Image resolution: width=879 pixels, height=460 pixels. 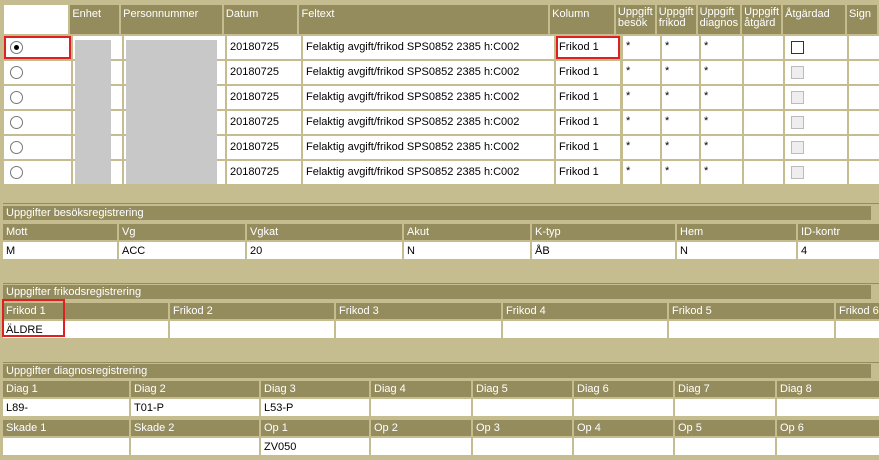 I want to click on uppgift-diagnos-header: Uppgift diagnos, so click(x=719, y=19).